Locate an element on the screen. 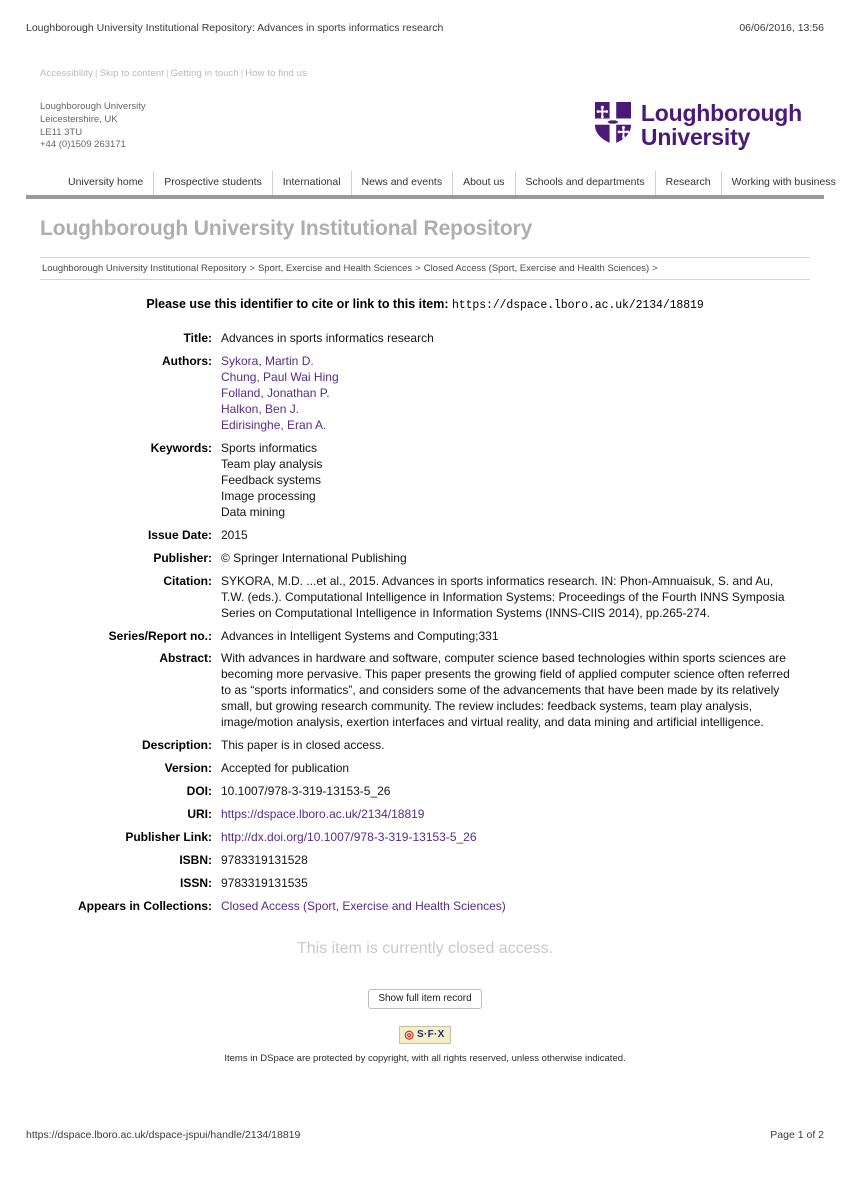  table-row: ISBN: 9783319131528 is located at coordinates (425, 864).